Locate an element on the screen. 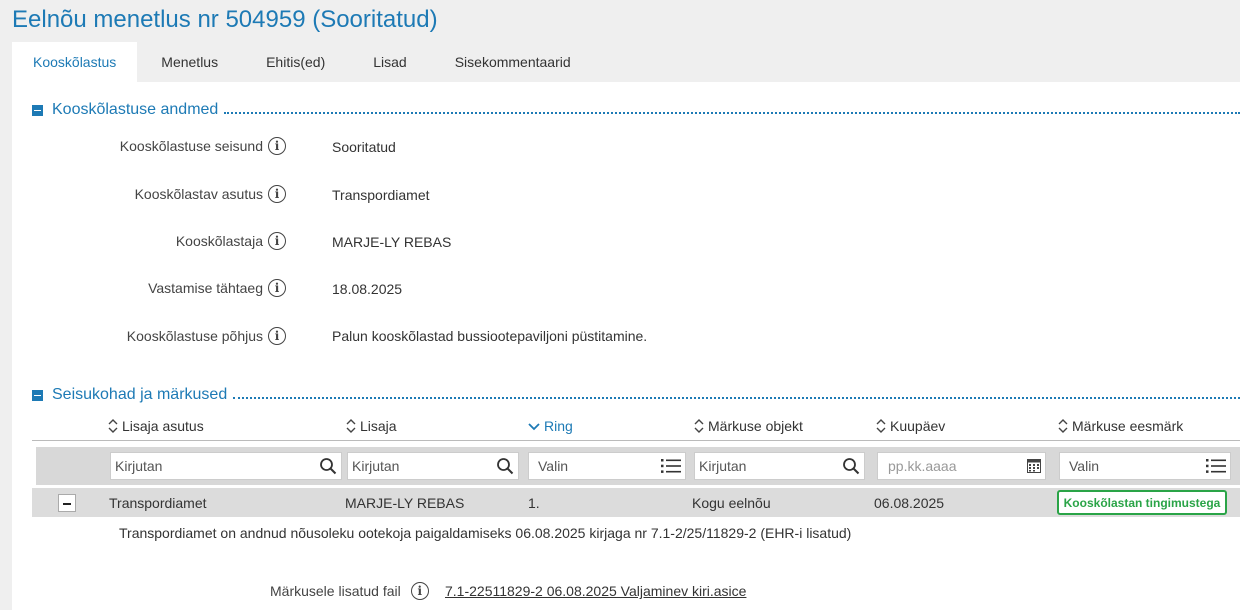 This screenshot has width=1240, height=610. field-value-seisund: Sooritatud is located at coordinates (364, 147).